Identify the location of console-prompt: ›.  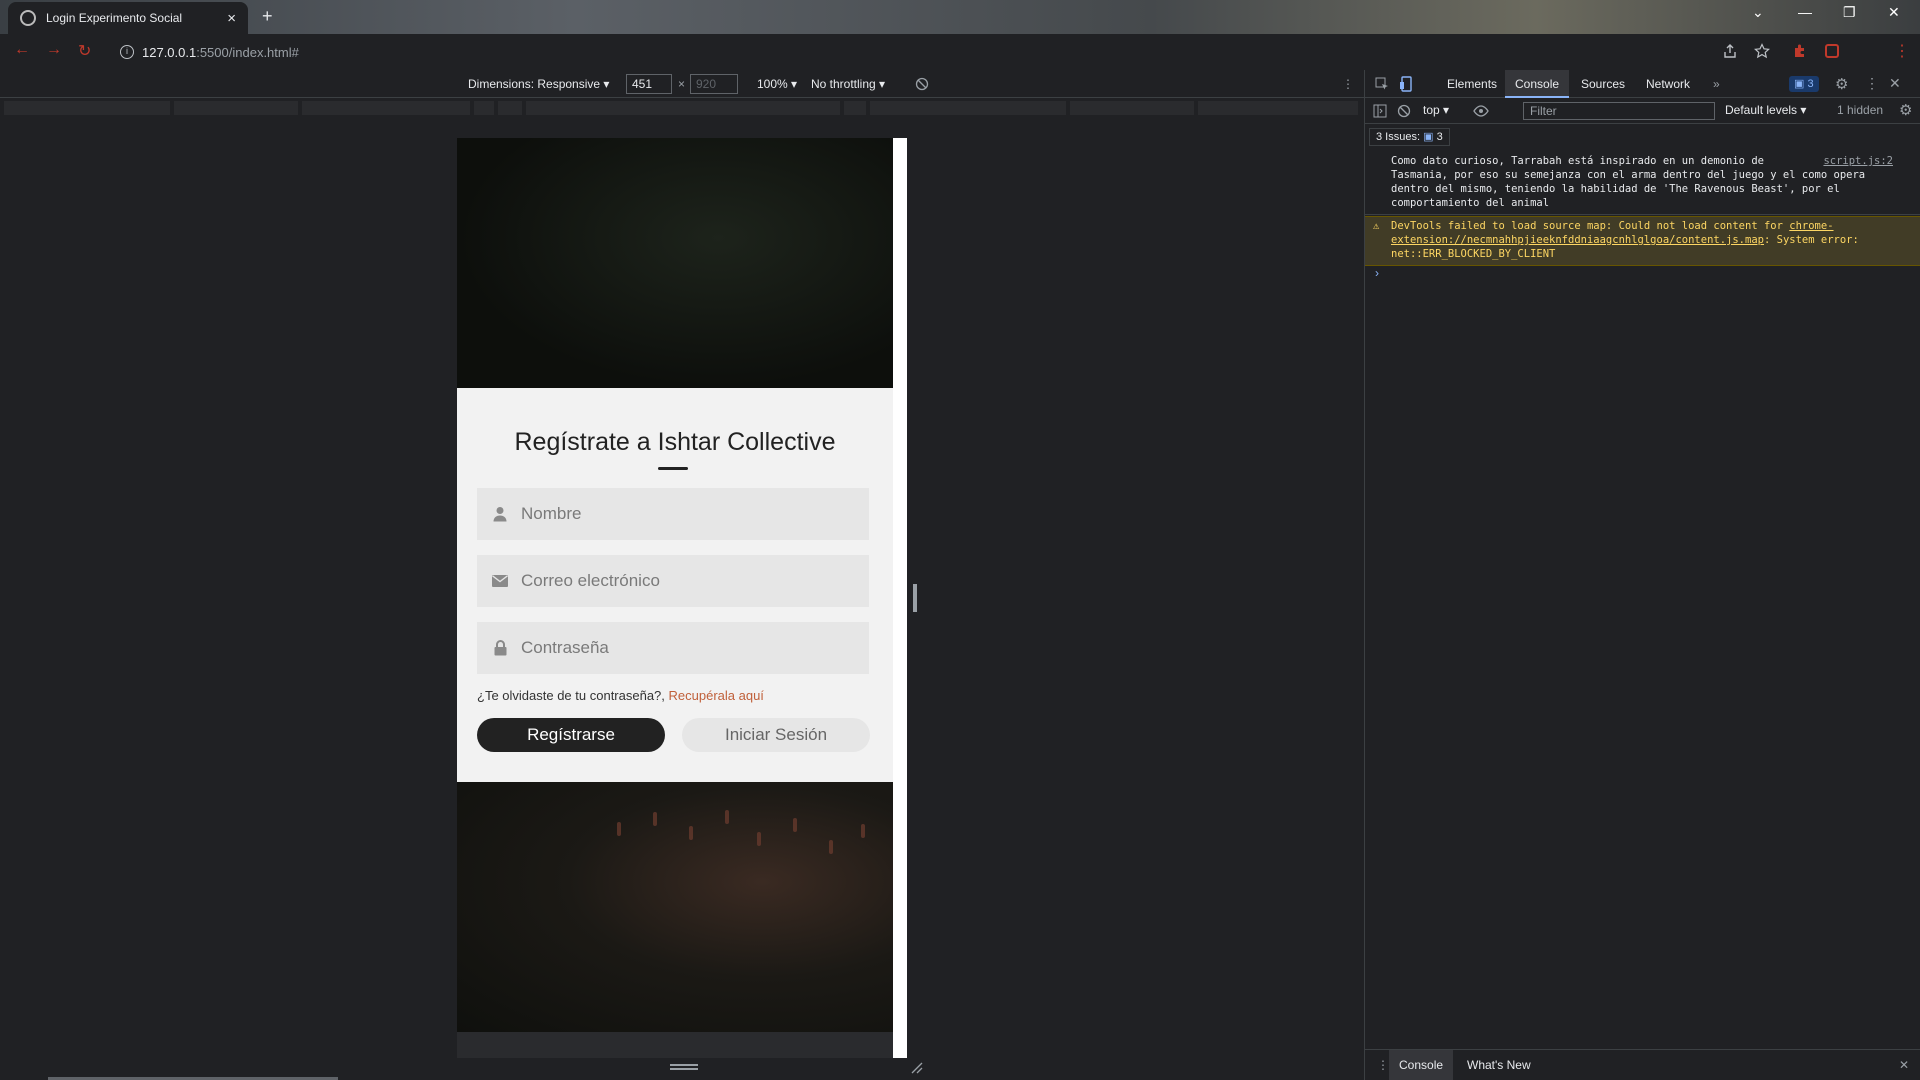
(1377, 273).